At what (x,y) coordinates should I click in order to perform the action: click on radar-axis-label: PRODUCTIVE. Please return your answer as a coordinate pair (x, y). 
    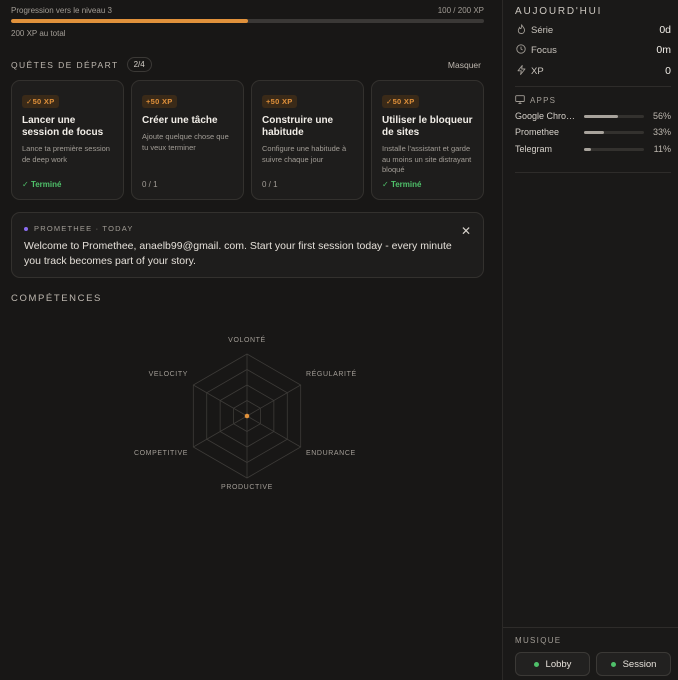
    Looking at the image, I should click on (247, 487).